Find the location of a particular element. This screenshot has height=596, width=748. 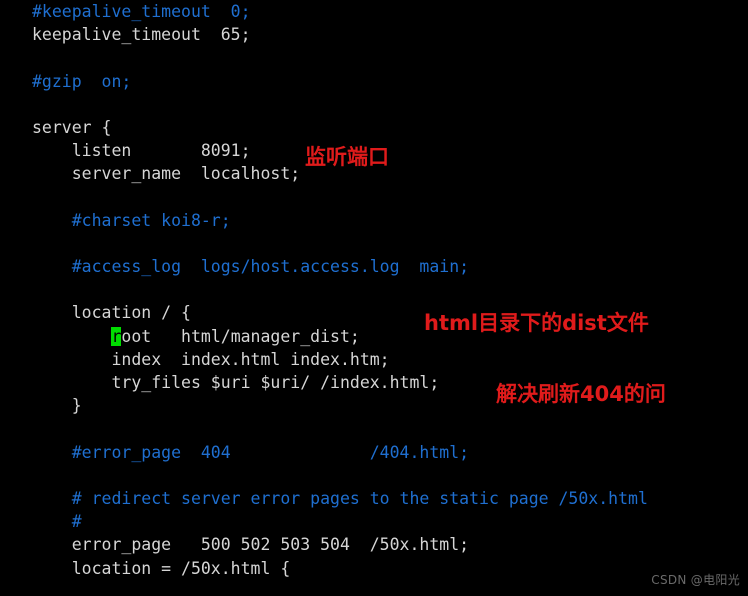

code-text: location = /50x.html { is located at coordinates (161, 568).